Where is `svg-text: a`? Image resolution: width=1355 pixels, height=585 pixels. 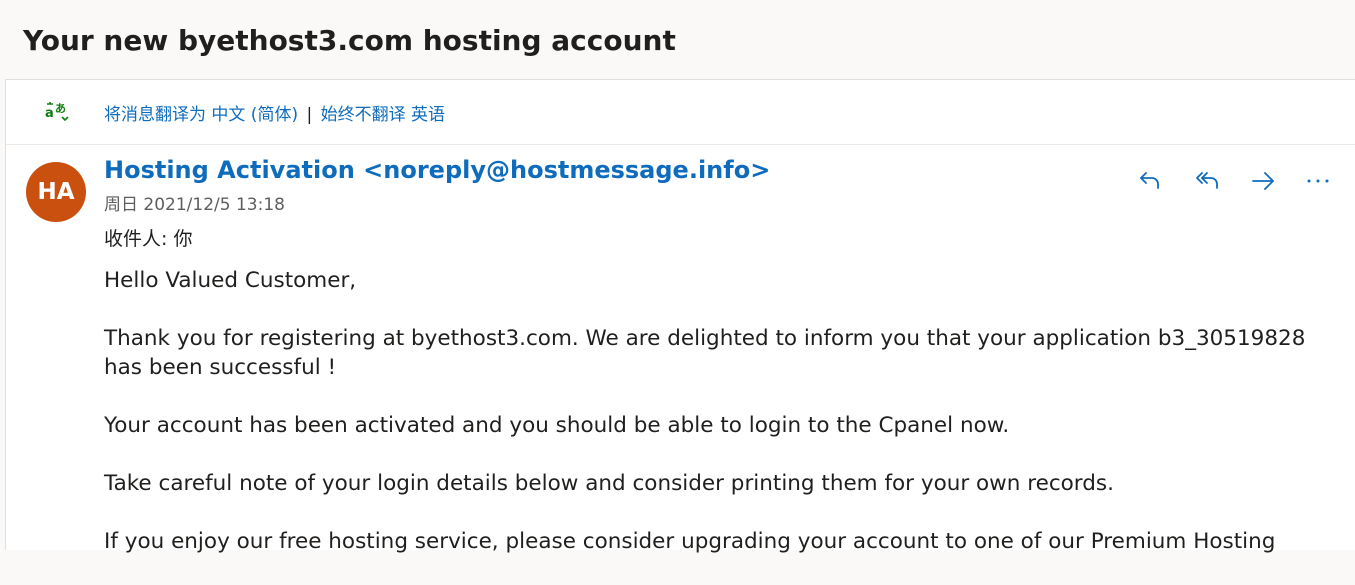 svg-text: a is located at coordinates (49, 113).